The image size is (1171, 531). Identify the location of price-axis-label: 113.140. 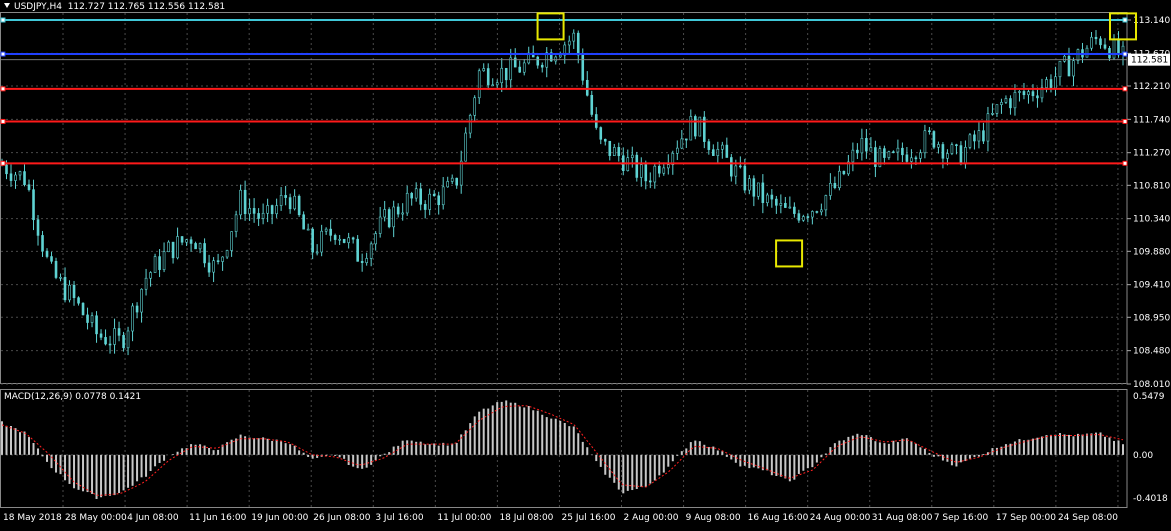
(1151, 21).